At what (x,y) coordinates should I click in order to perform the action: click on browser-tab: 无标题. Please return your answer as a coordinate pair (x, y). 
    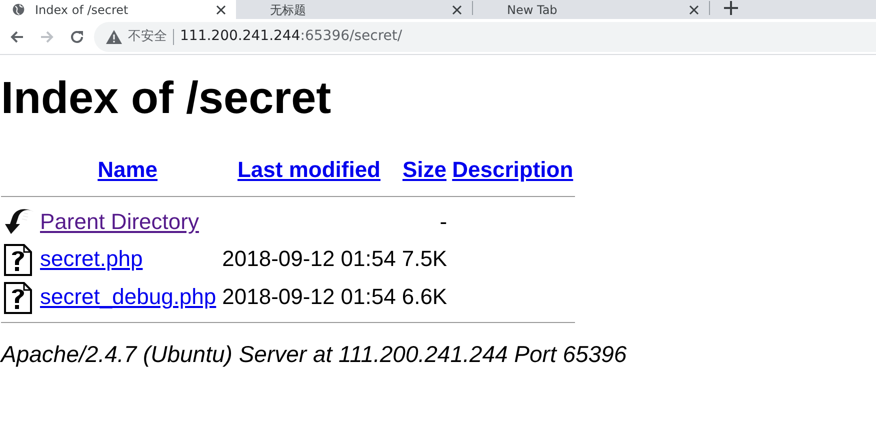
    Looking at the image, I should click on (354, 9).